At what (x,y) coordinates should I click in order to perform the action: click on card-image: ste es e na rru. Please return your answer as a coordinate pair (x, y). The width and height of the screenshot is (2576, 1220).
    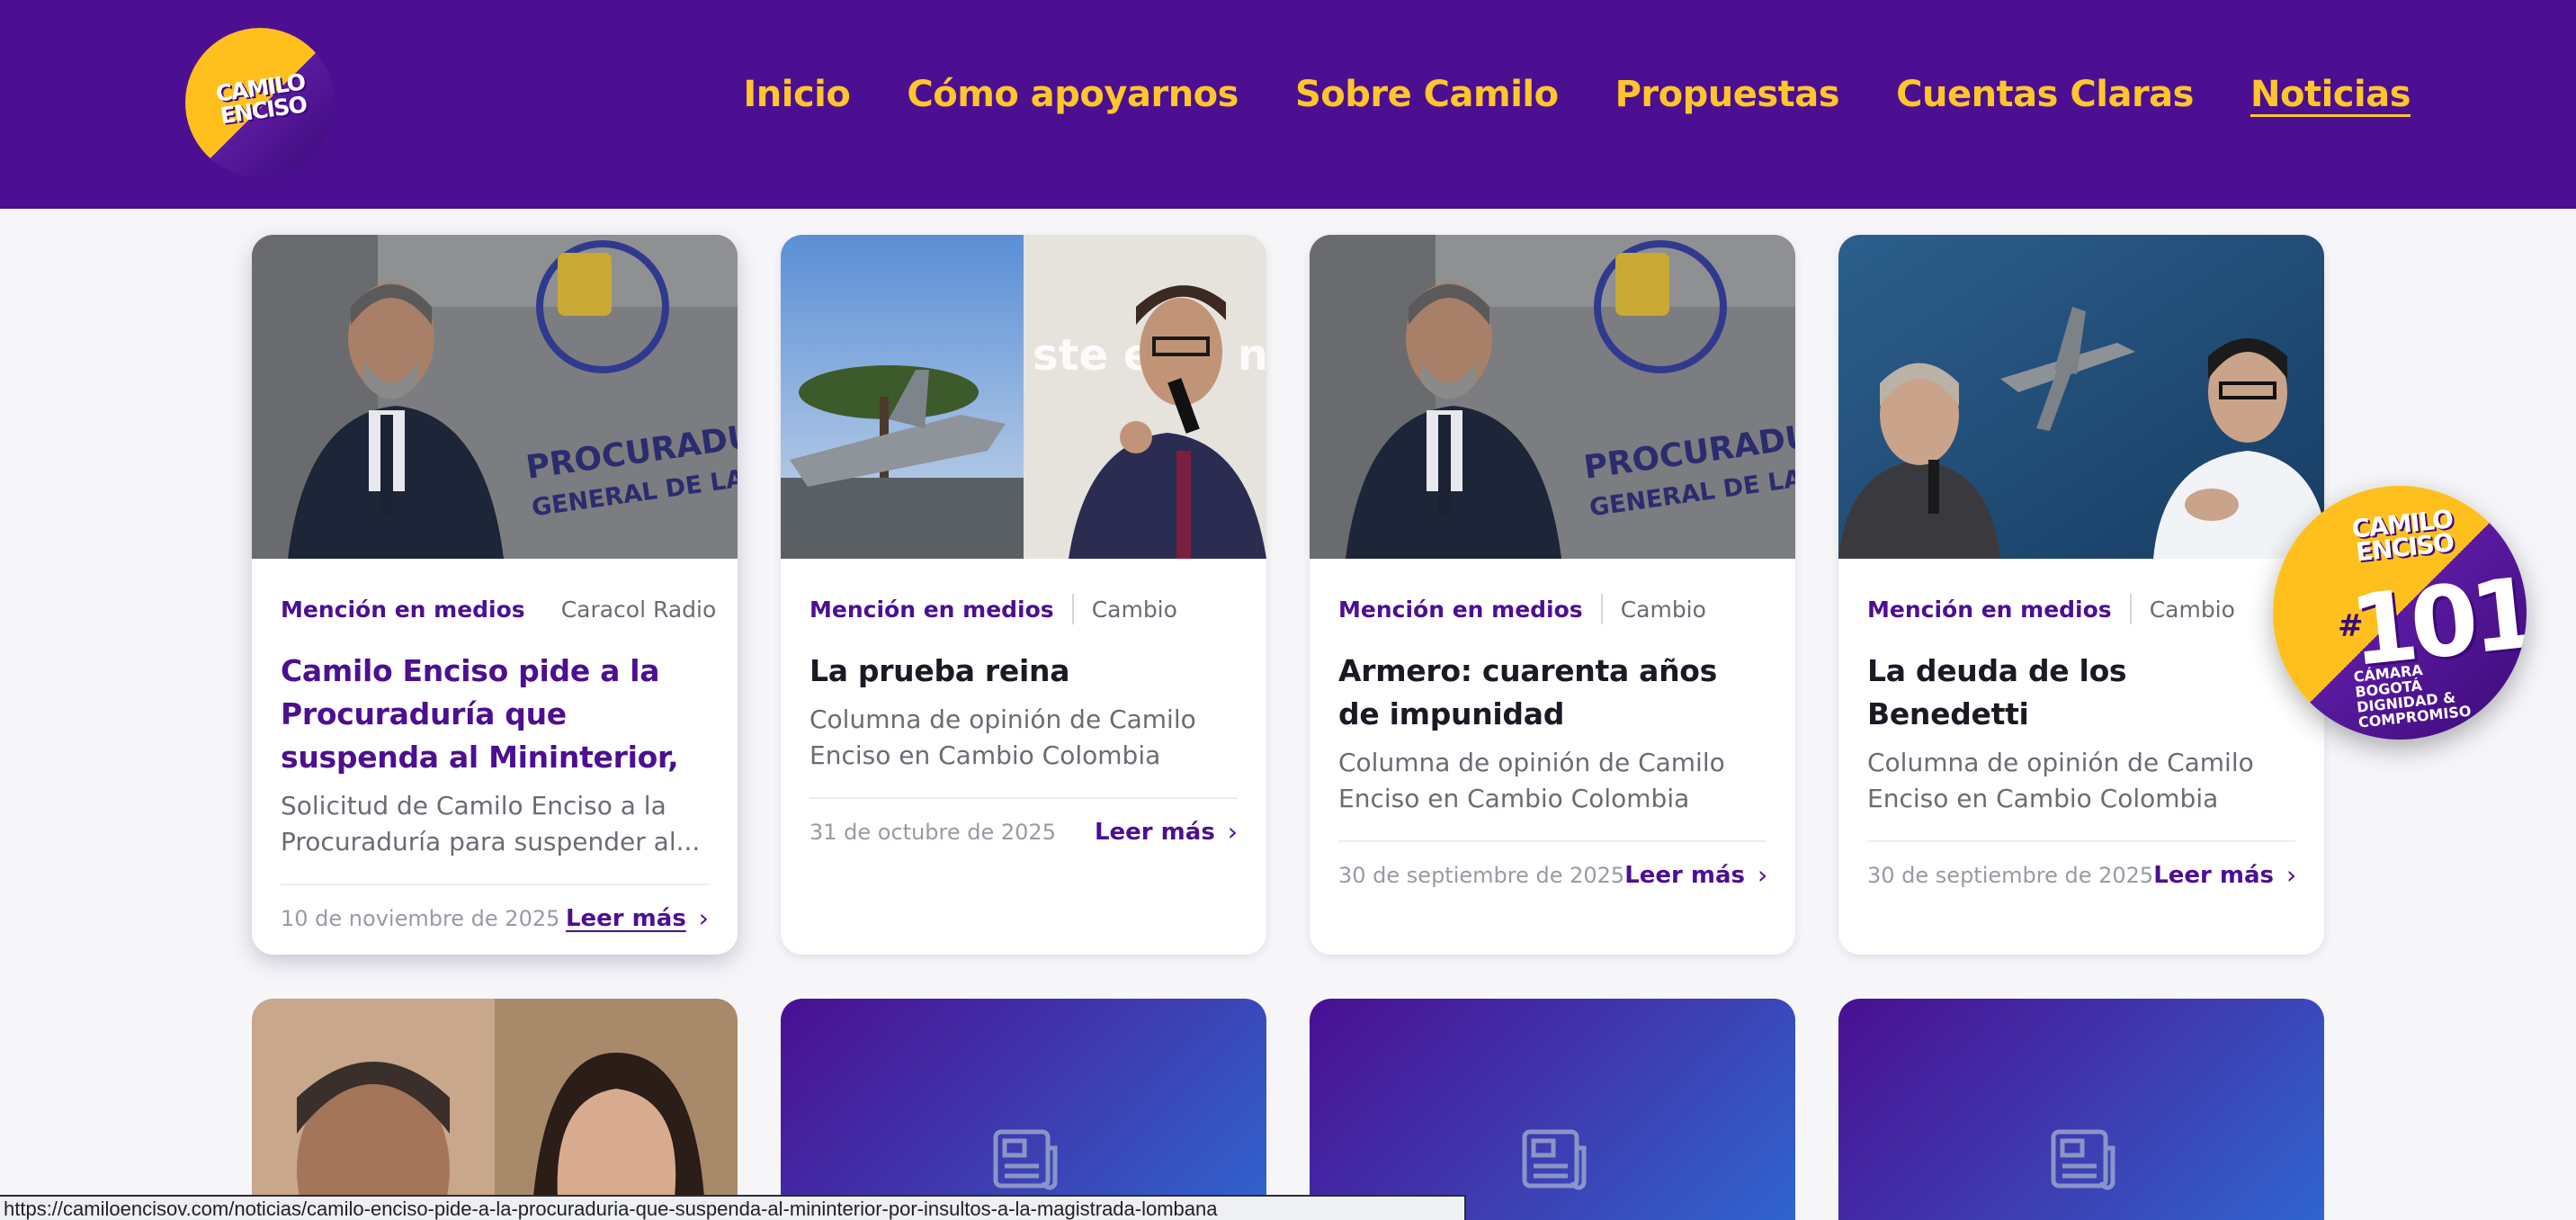
    Looking at the image, I should click on (1023, 397).